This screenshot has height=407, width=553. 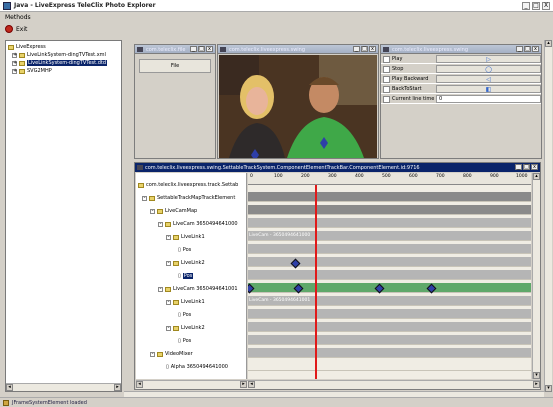 I want to click on play-checkbox, so click(x=386, y=59).